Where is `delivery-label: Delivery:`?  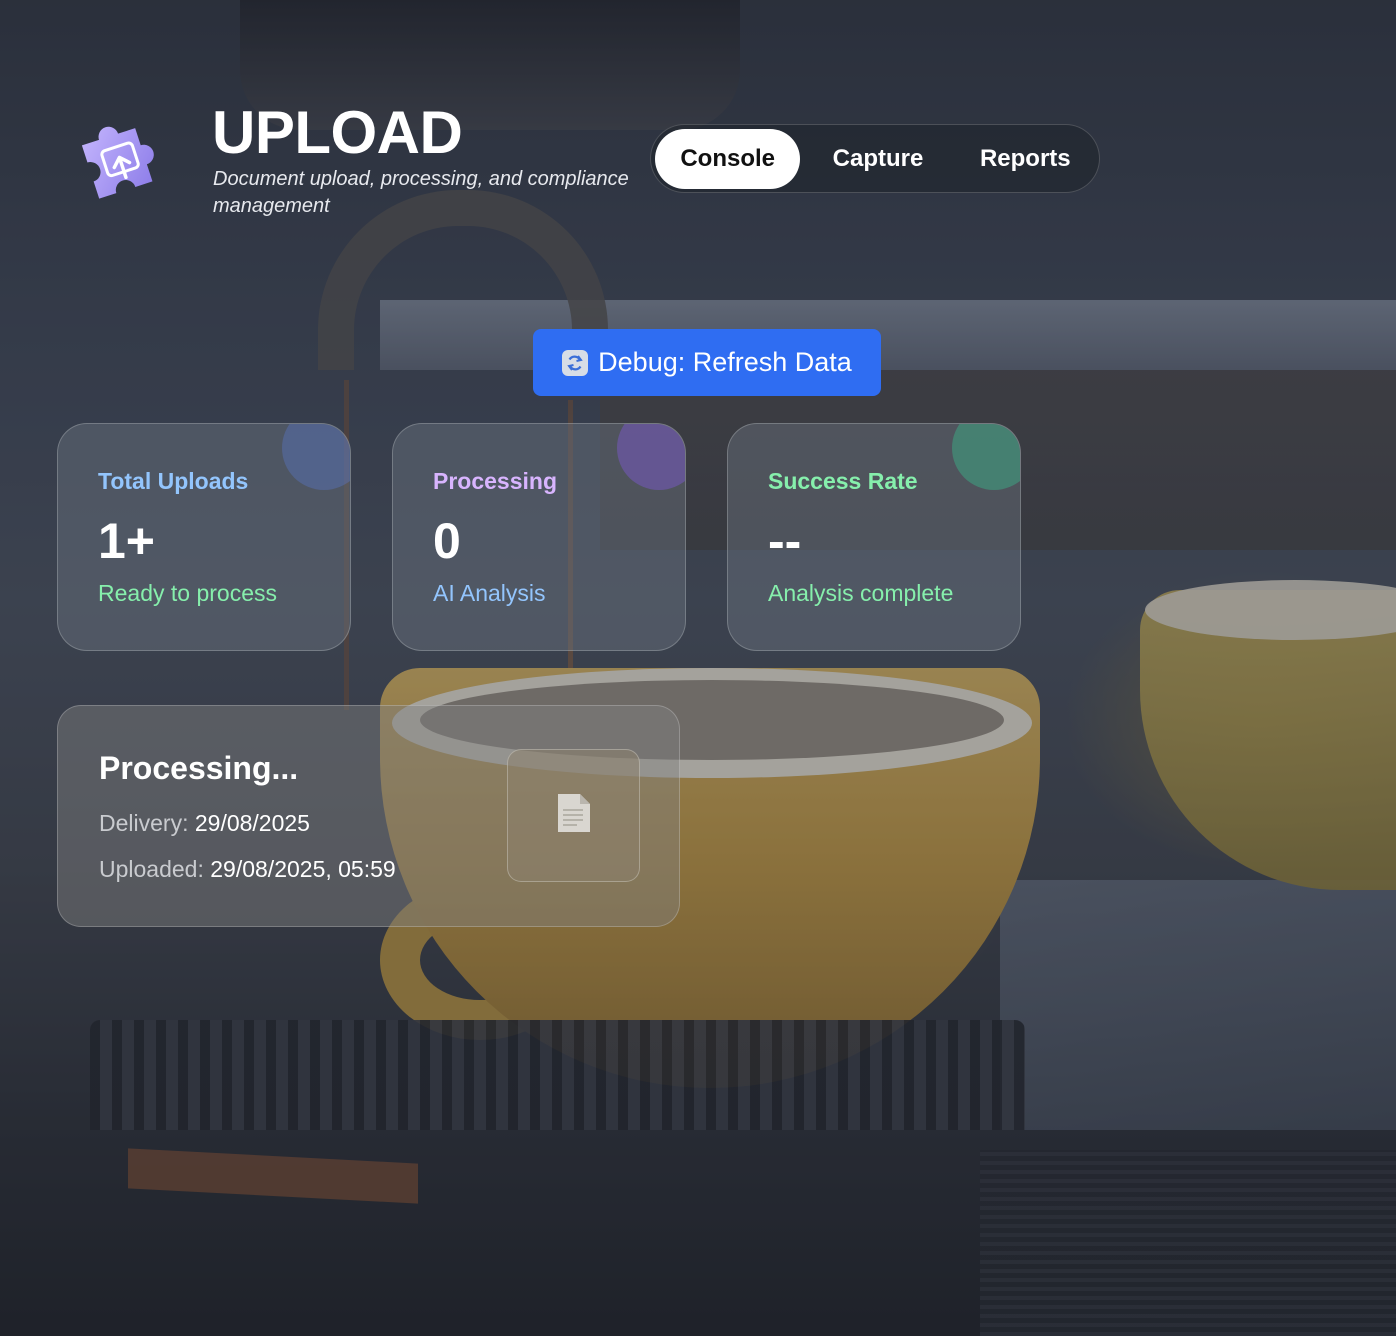
delivery-label: Delivery: is located at coordinates (144, 823).